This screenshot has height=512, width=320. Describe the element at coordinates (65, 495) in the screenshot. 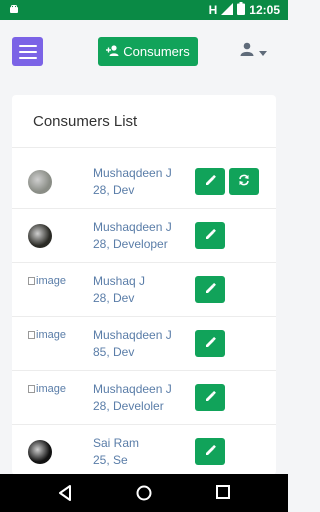

I see `back-icon` at that location.